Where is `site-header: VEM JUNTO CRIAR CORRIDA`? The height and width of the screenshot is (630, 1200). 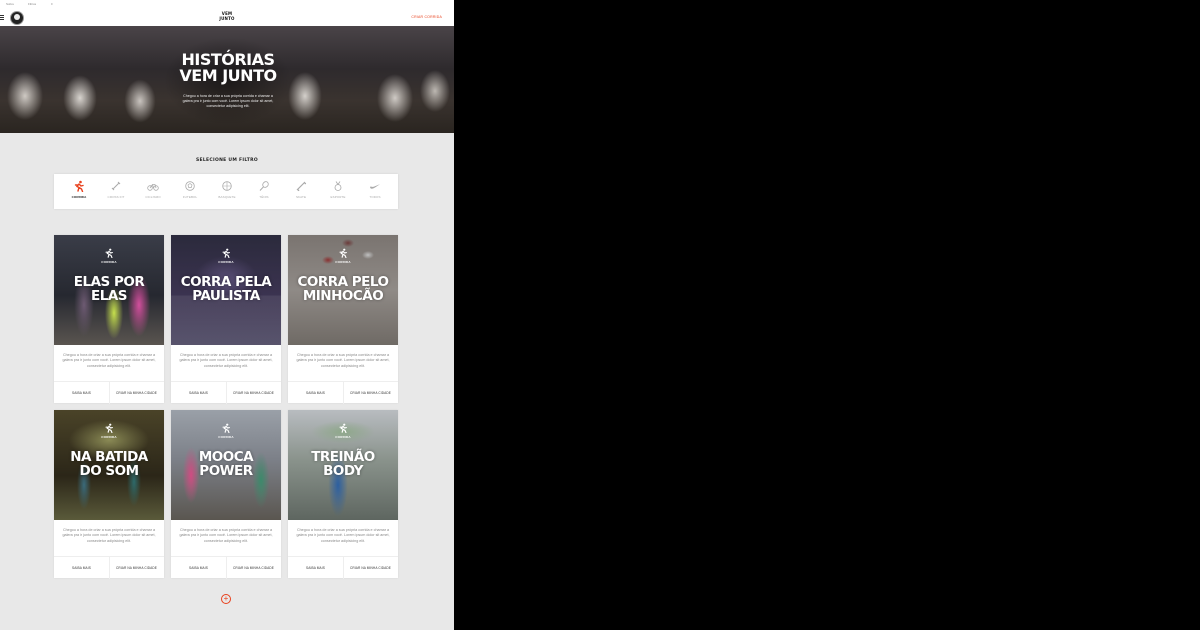
site-header: VEM JUNTO CRIAR CORRIDA is located at coordinates (227, 17).